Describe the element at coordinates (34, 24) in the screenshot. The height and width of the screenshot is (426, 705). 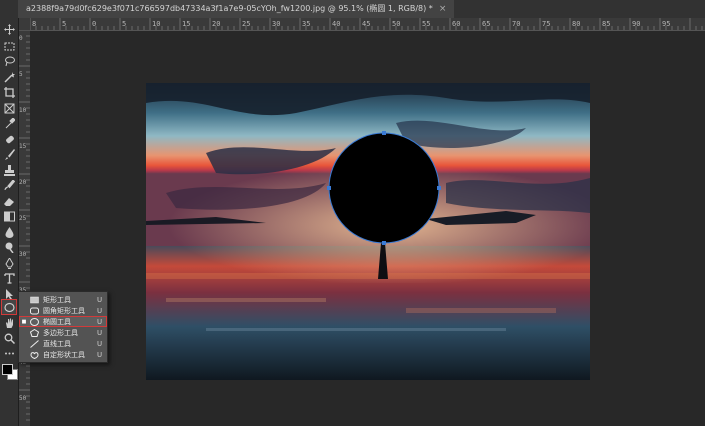
I see `ruler-label: 8` at that location.